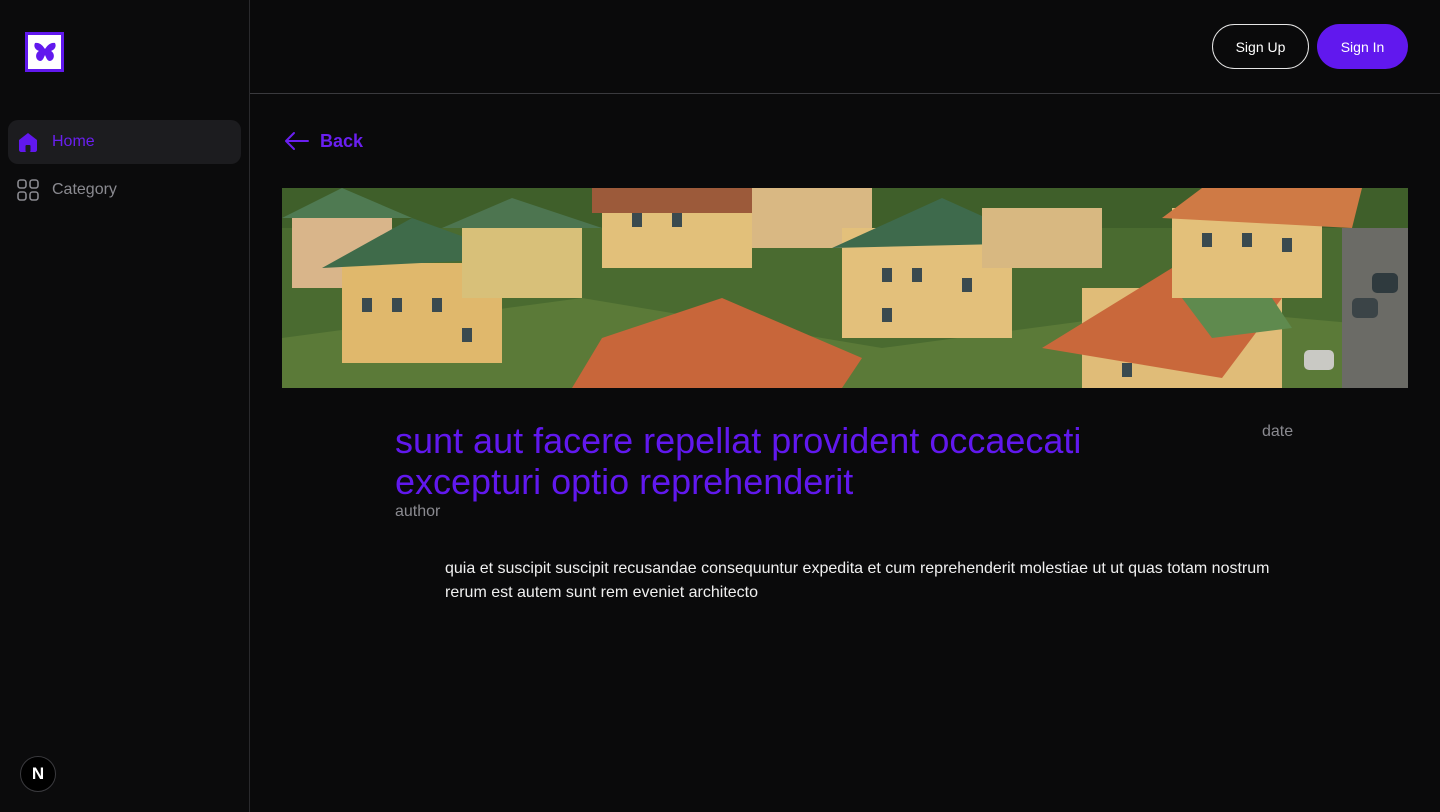  Describe the element at coordinates (28, 190) in the screenshot. I see `grid-icon` at that location.